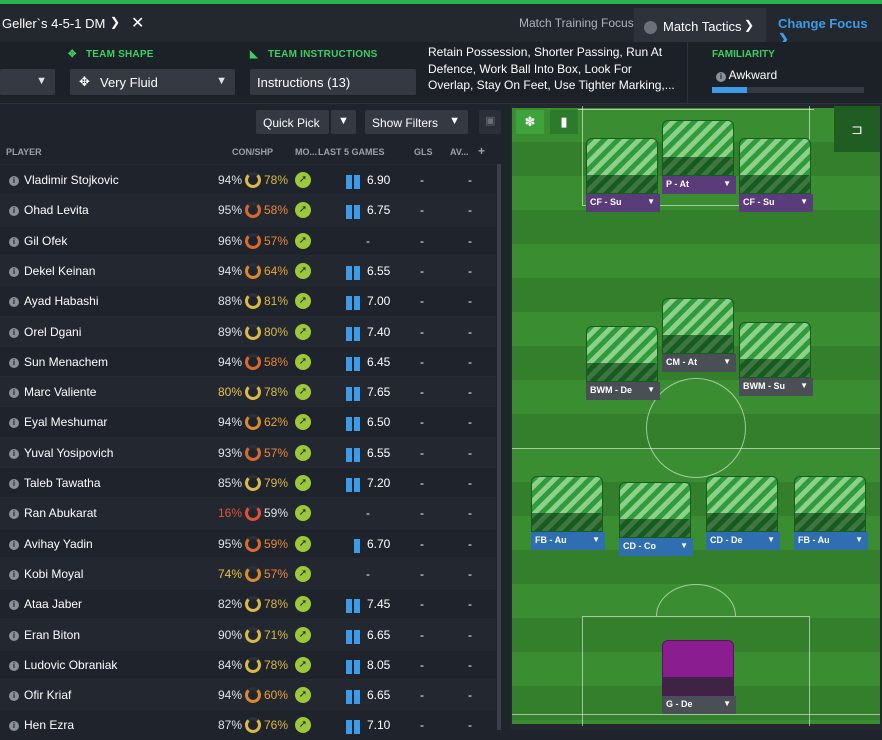  Describe the element at coordinates (66, 362) in the screenshot. I see `player-name: Sun Menachem` at that location.